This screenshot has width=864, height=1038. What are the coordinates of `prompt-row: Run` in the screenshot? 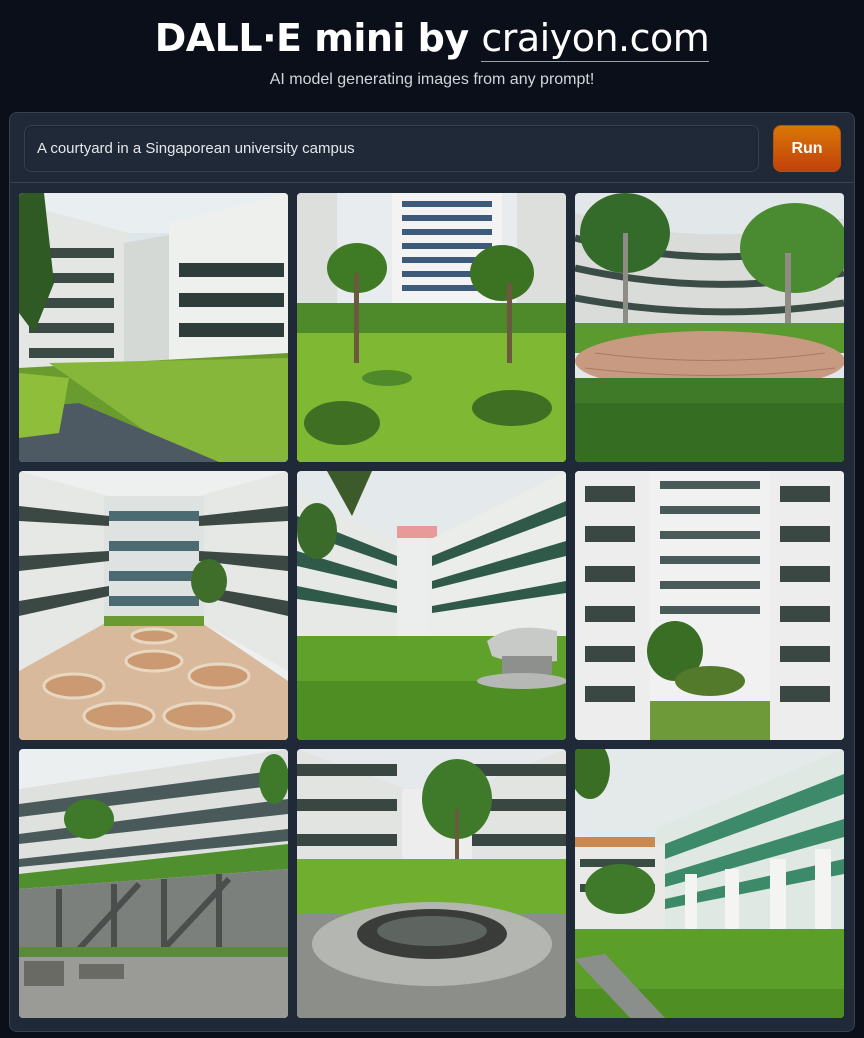 It's located at (432, 148).